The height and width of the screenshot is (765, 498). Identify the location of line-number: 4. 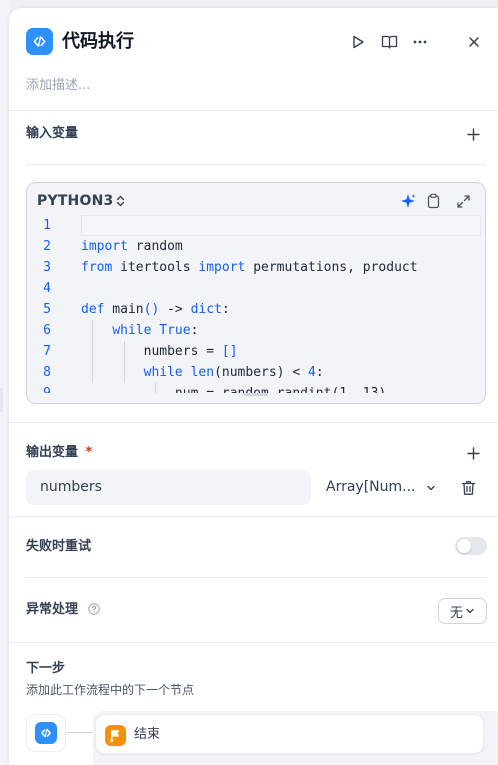
(47, 288).